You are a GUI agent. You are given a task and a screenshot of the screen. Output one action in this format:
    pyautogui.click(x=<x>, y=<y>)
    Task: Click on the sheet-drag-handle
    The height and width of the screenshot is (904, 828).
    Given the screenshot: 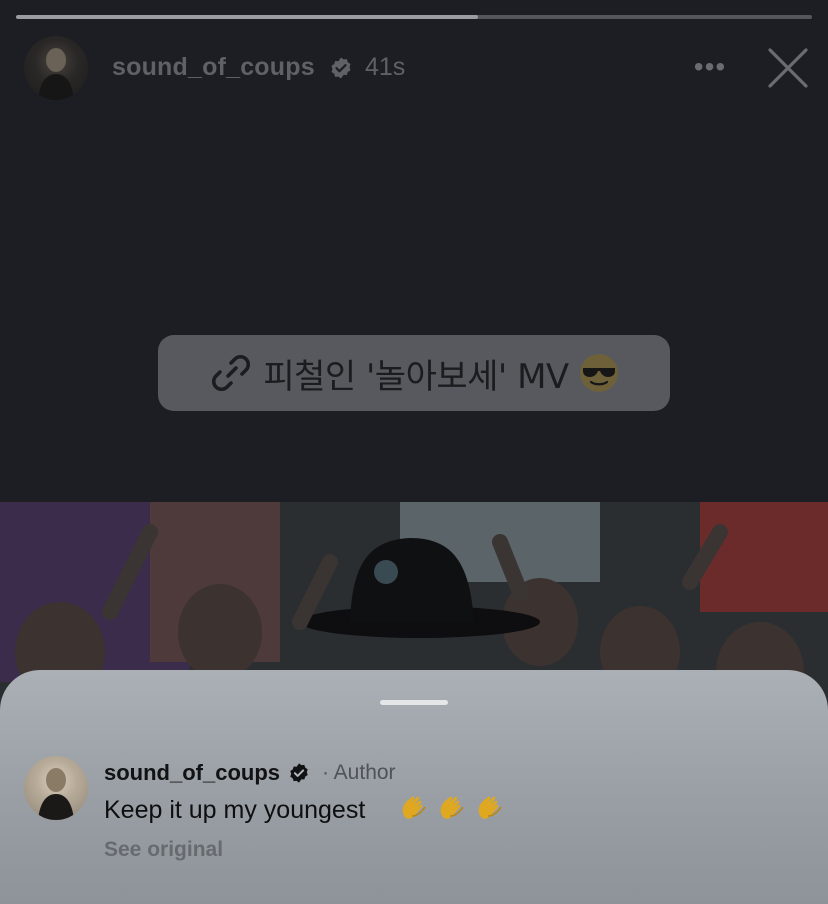 What is the action you would take?
    pyautogui.click(x=414, y=702)
    